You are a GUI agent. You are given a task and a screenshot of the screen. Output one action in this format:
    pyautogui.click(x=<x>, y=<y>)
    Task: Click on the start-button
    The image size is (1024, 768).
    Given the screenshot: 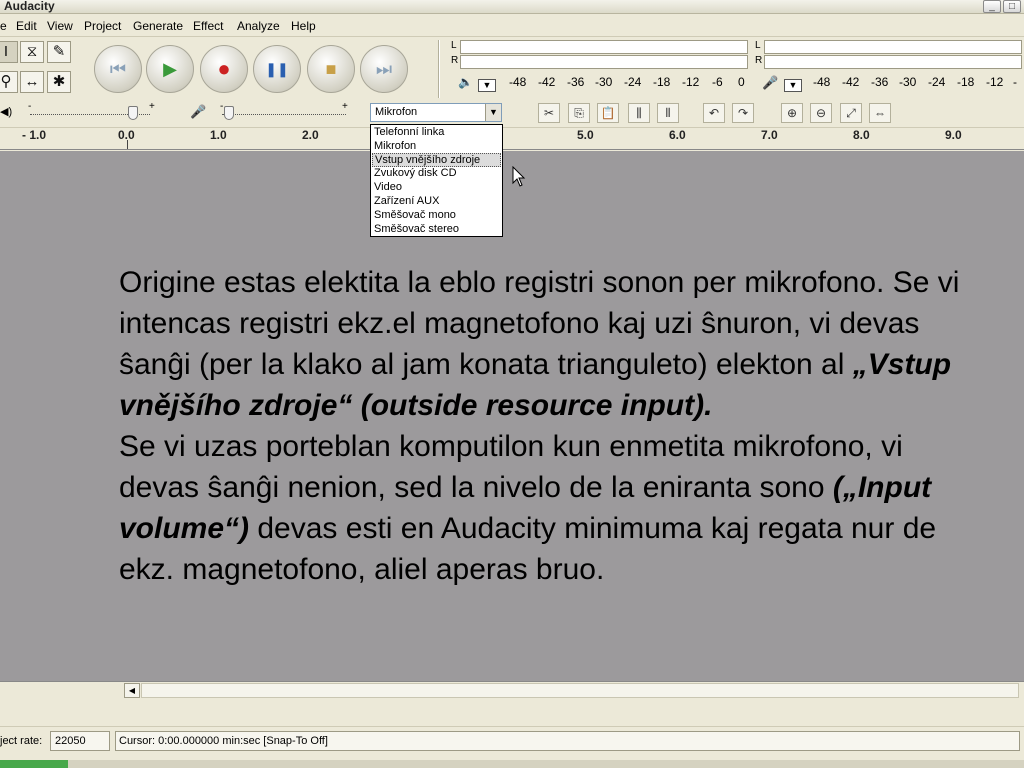 What is the action you would take?
    pyautogui.click(x=34, y=764)
    